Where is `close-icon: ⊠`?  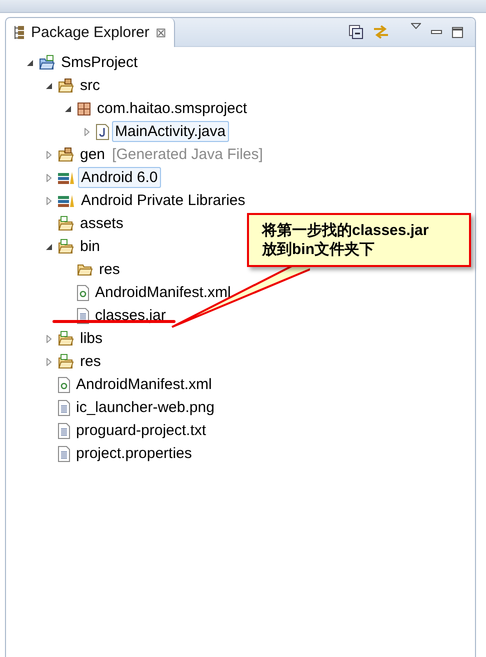 close-icon: ⊠ is located at coordinates (160, 32).